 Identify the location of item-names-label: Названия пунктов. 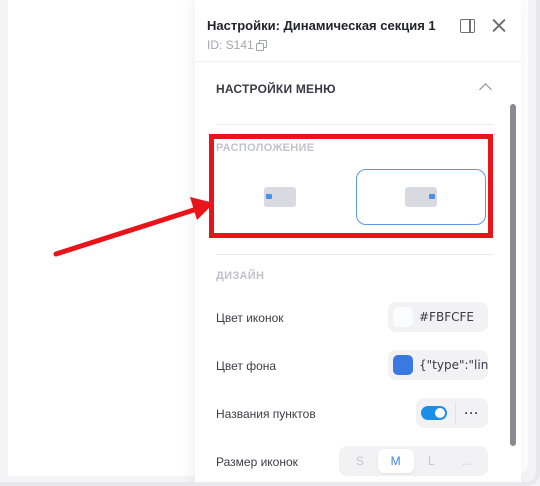
(266, 414).